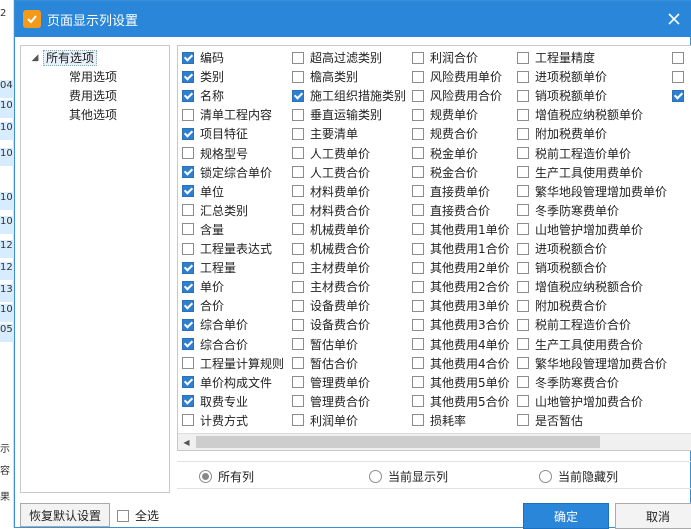 This screenshot has height=529, width=691. Describe the element at coordinates (93, 77) in the screenshot. I see `tree-item-common: 常用选项` at that location.